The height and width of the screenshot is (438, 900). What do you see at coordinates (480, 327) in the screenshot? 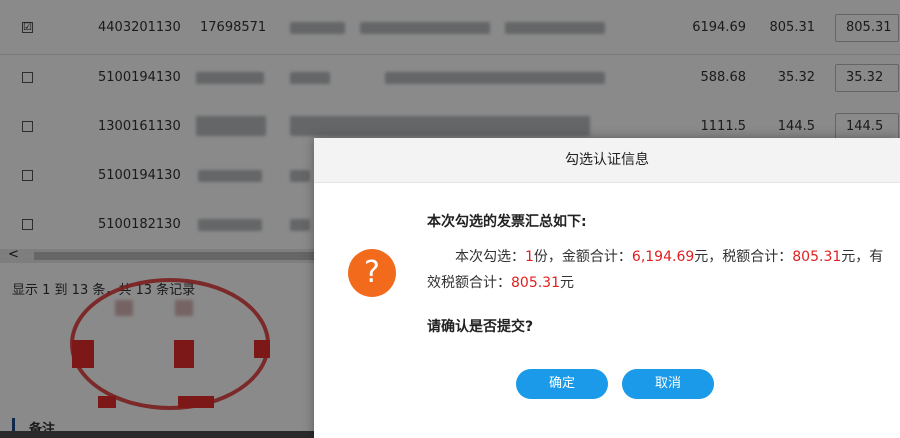
I see `confirm-question: 请确认是否提交?` at bounding box center [480, 327].